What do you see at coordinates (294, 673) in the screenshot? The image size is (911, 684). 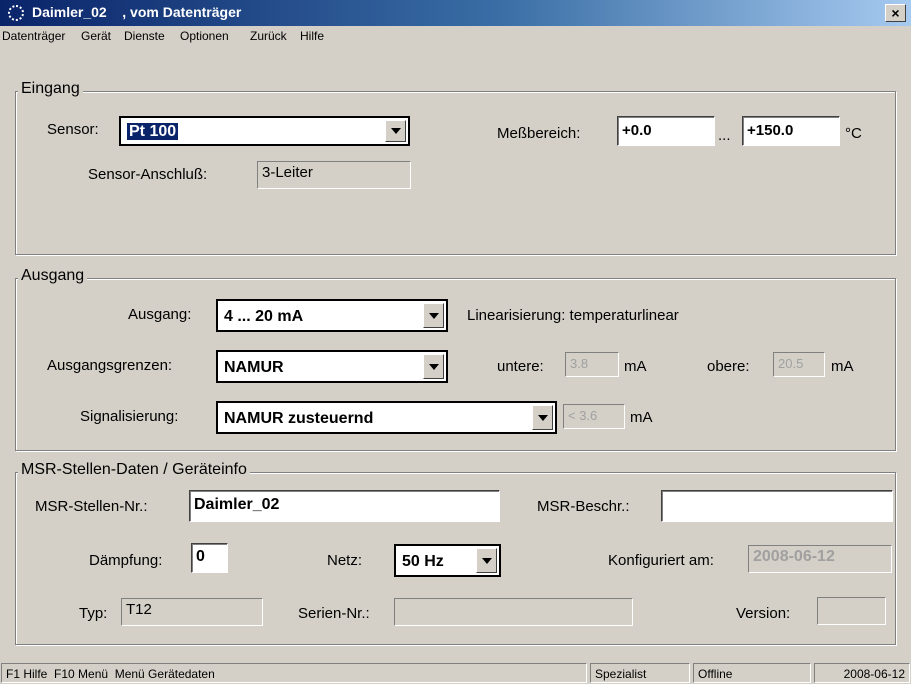 I see `status-help: F1 Hilfe F10 Menü Menü Gerätedaten` at bounding box center [294, 673].